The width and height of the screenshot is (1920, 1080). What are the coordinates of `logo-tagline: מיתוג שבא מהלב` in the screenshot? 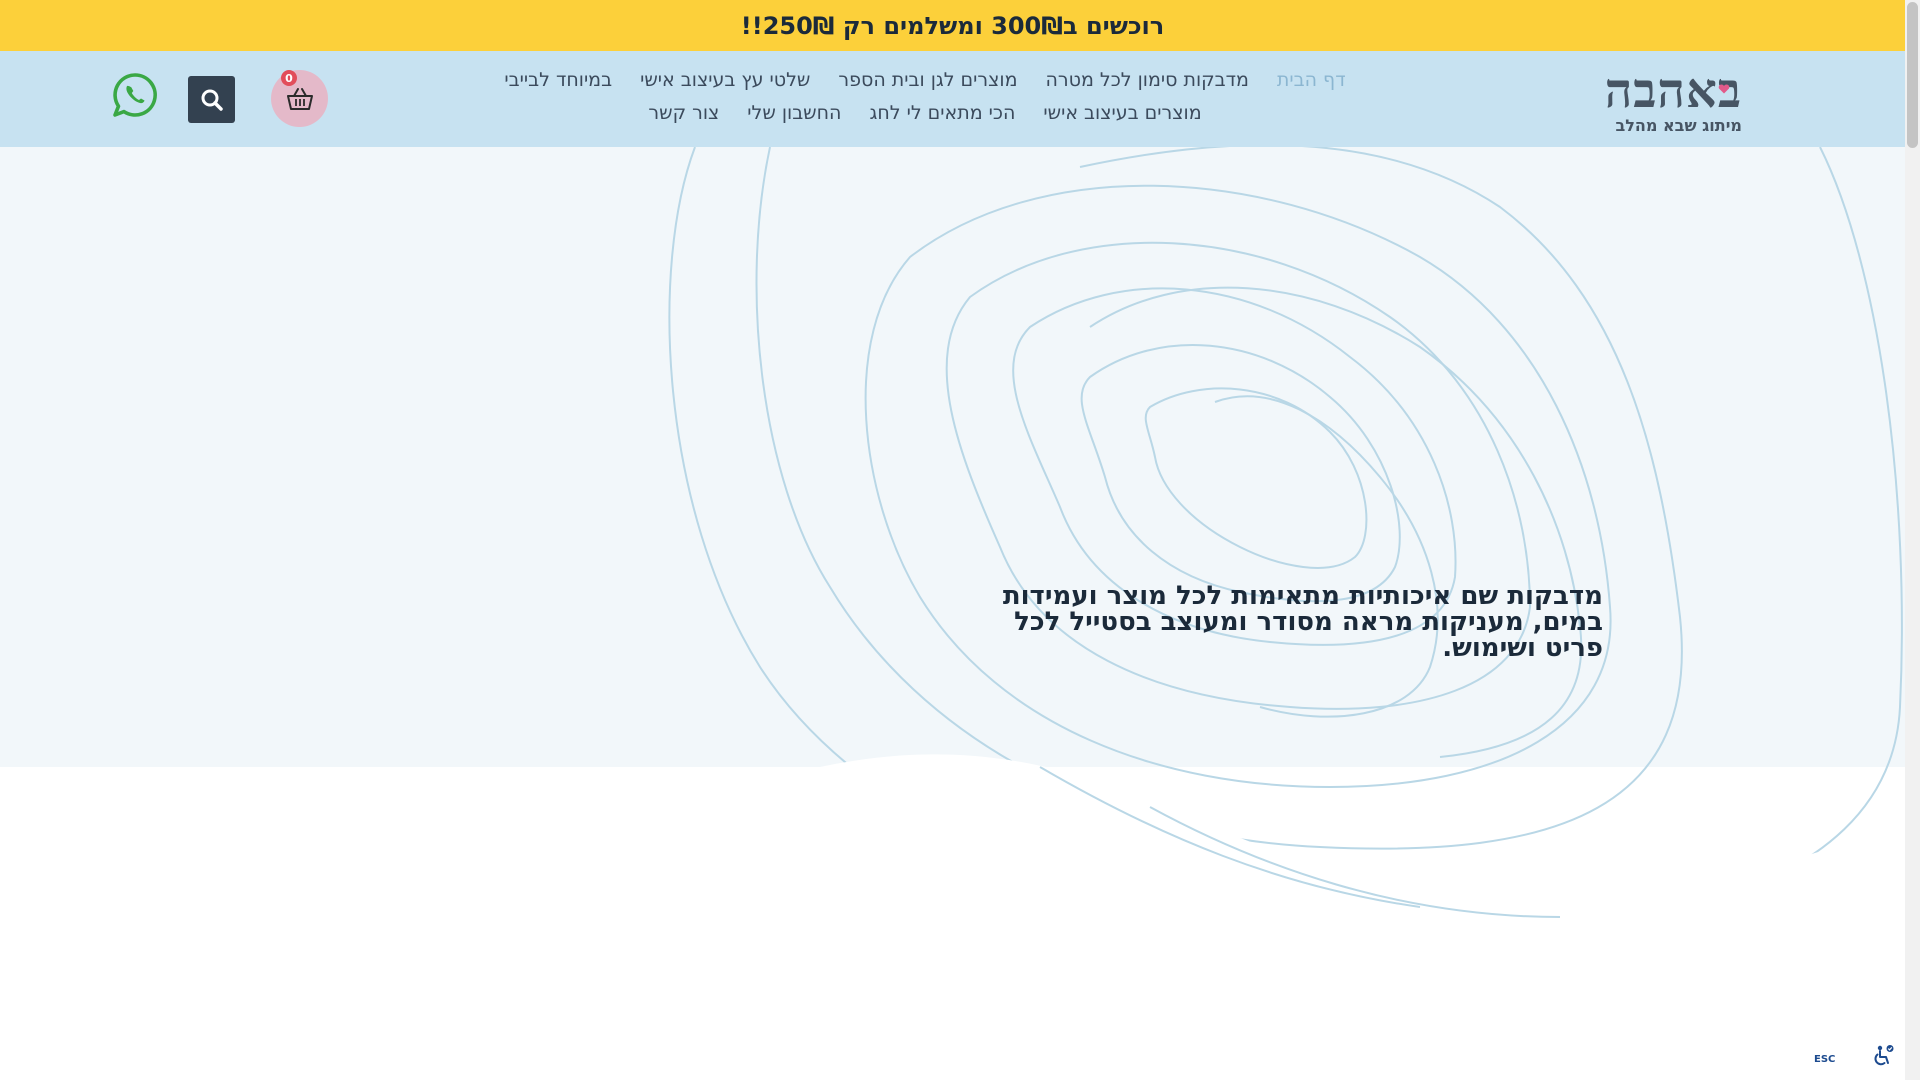 It's located at (1678, 125).